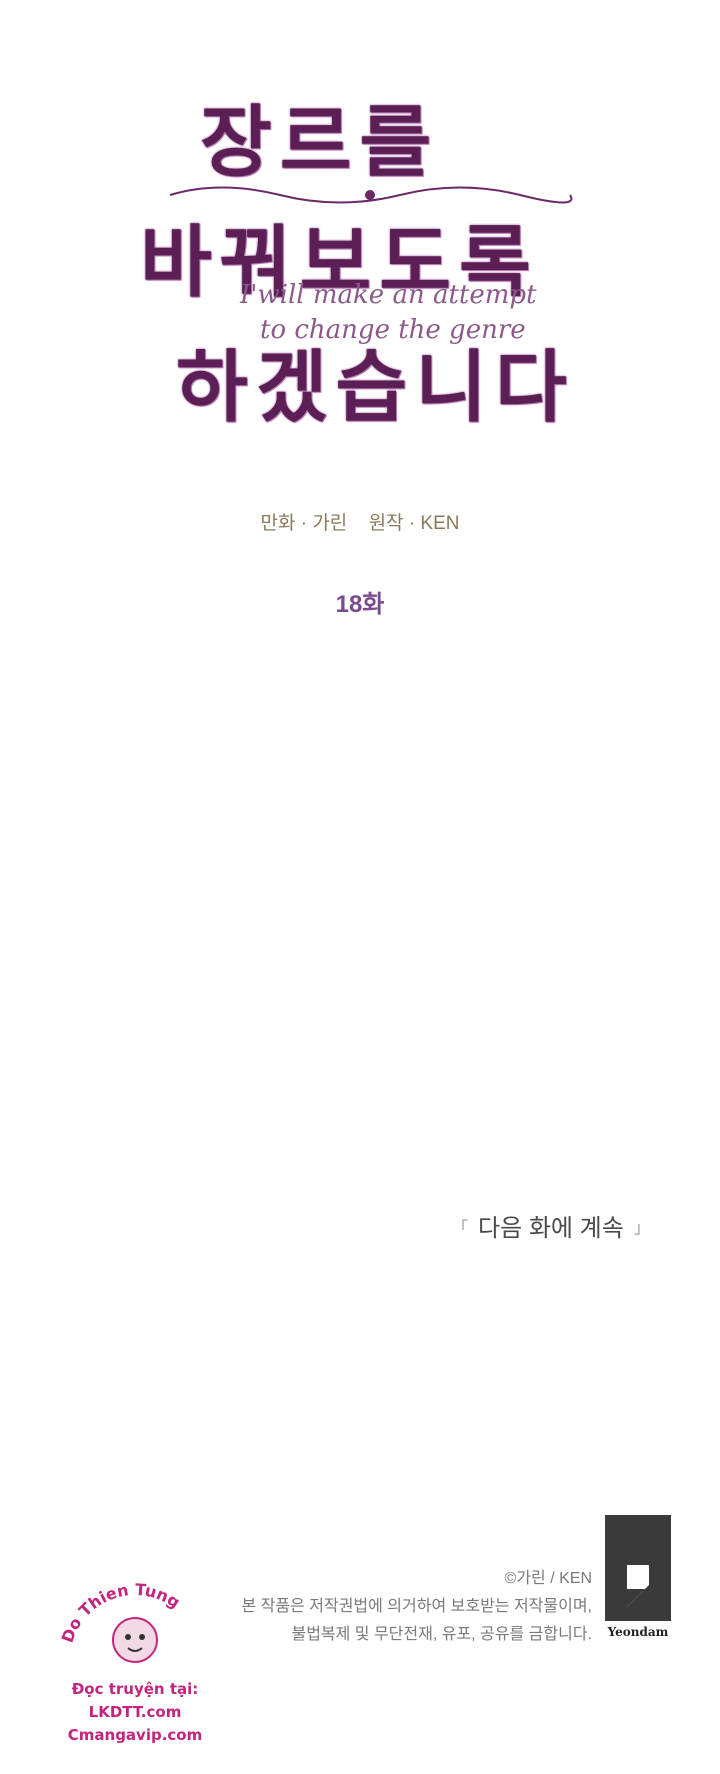  Describe the element at coordinates (135, 1735) in the screenshot. I see `watermark-line-3: Cmangavip.com` at that location.